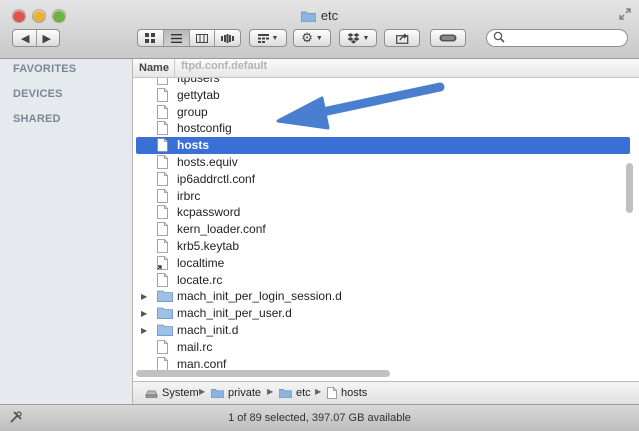  Describe the element at coordinates (383, 145) in the screenshot. I see `file-row-selected: hosts` at that location.